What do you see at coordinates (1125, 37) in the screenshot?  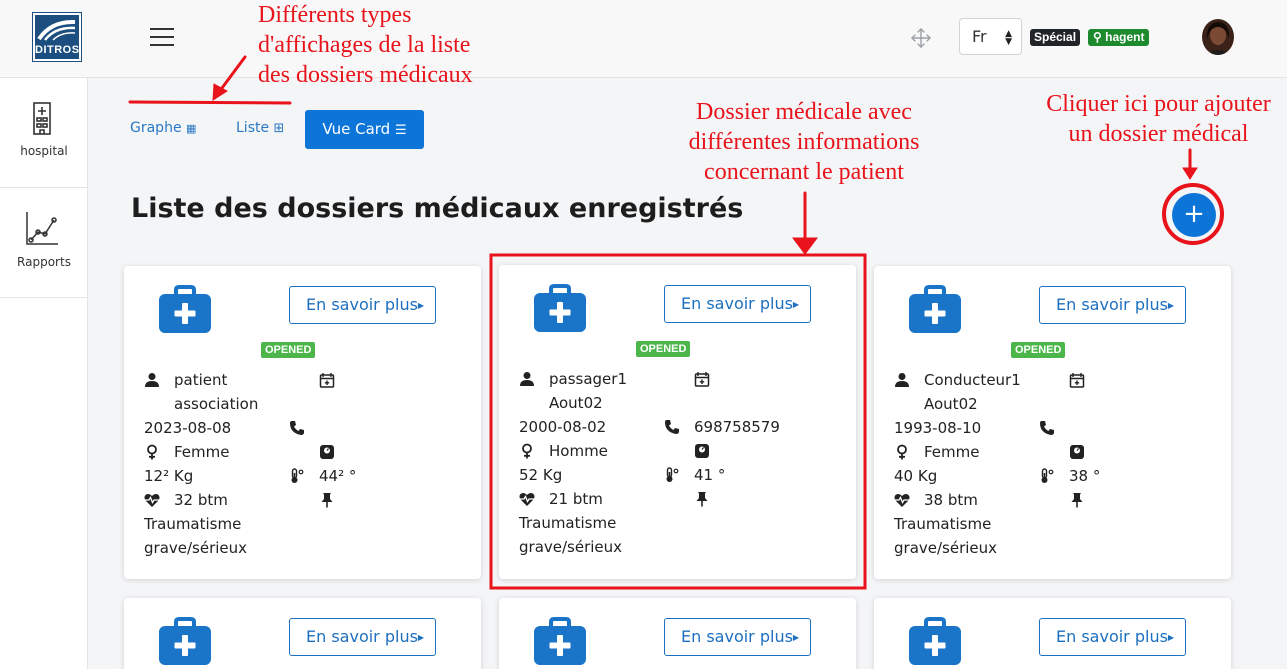 I see `user-badge-label: hagent` at bounding box center [1125, 37].